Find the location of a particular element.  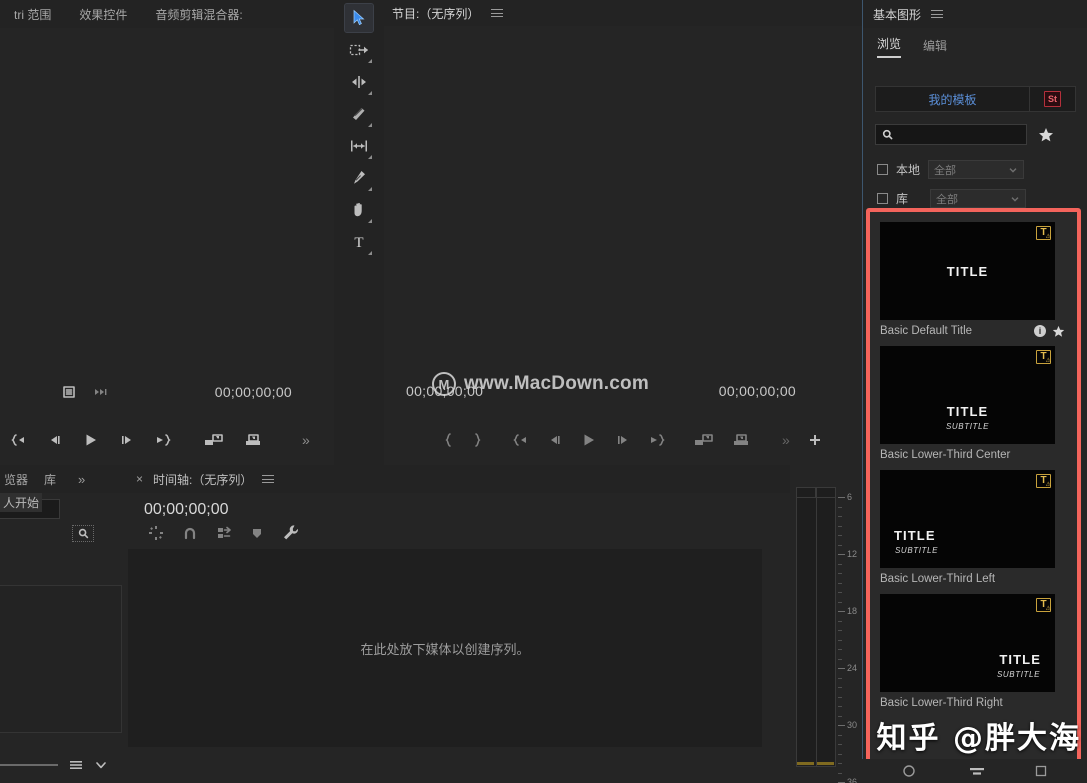

tab-libraries: 库 is located at coordinates (50, 479).